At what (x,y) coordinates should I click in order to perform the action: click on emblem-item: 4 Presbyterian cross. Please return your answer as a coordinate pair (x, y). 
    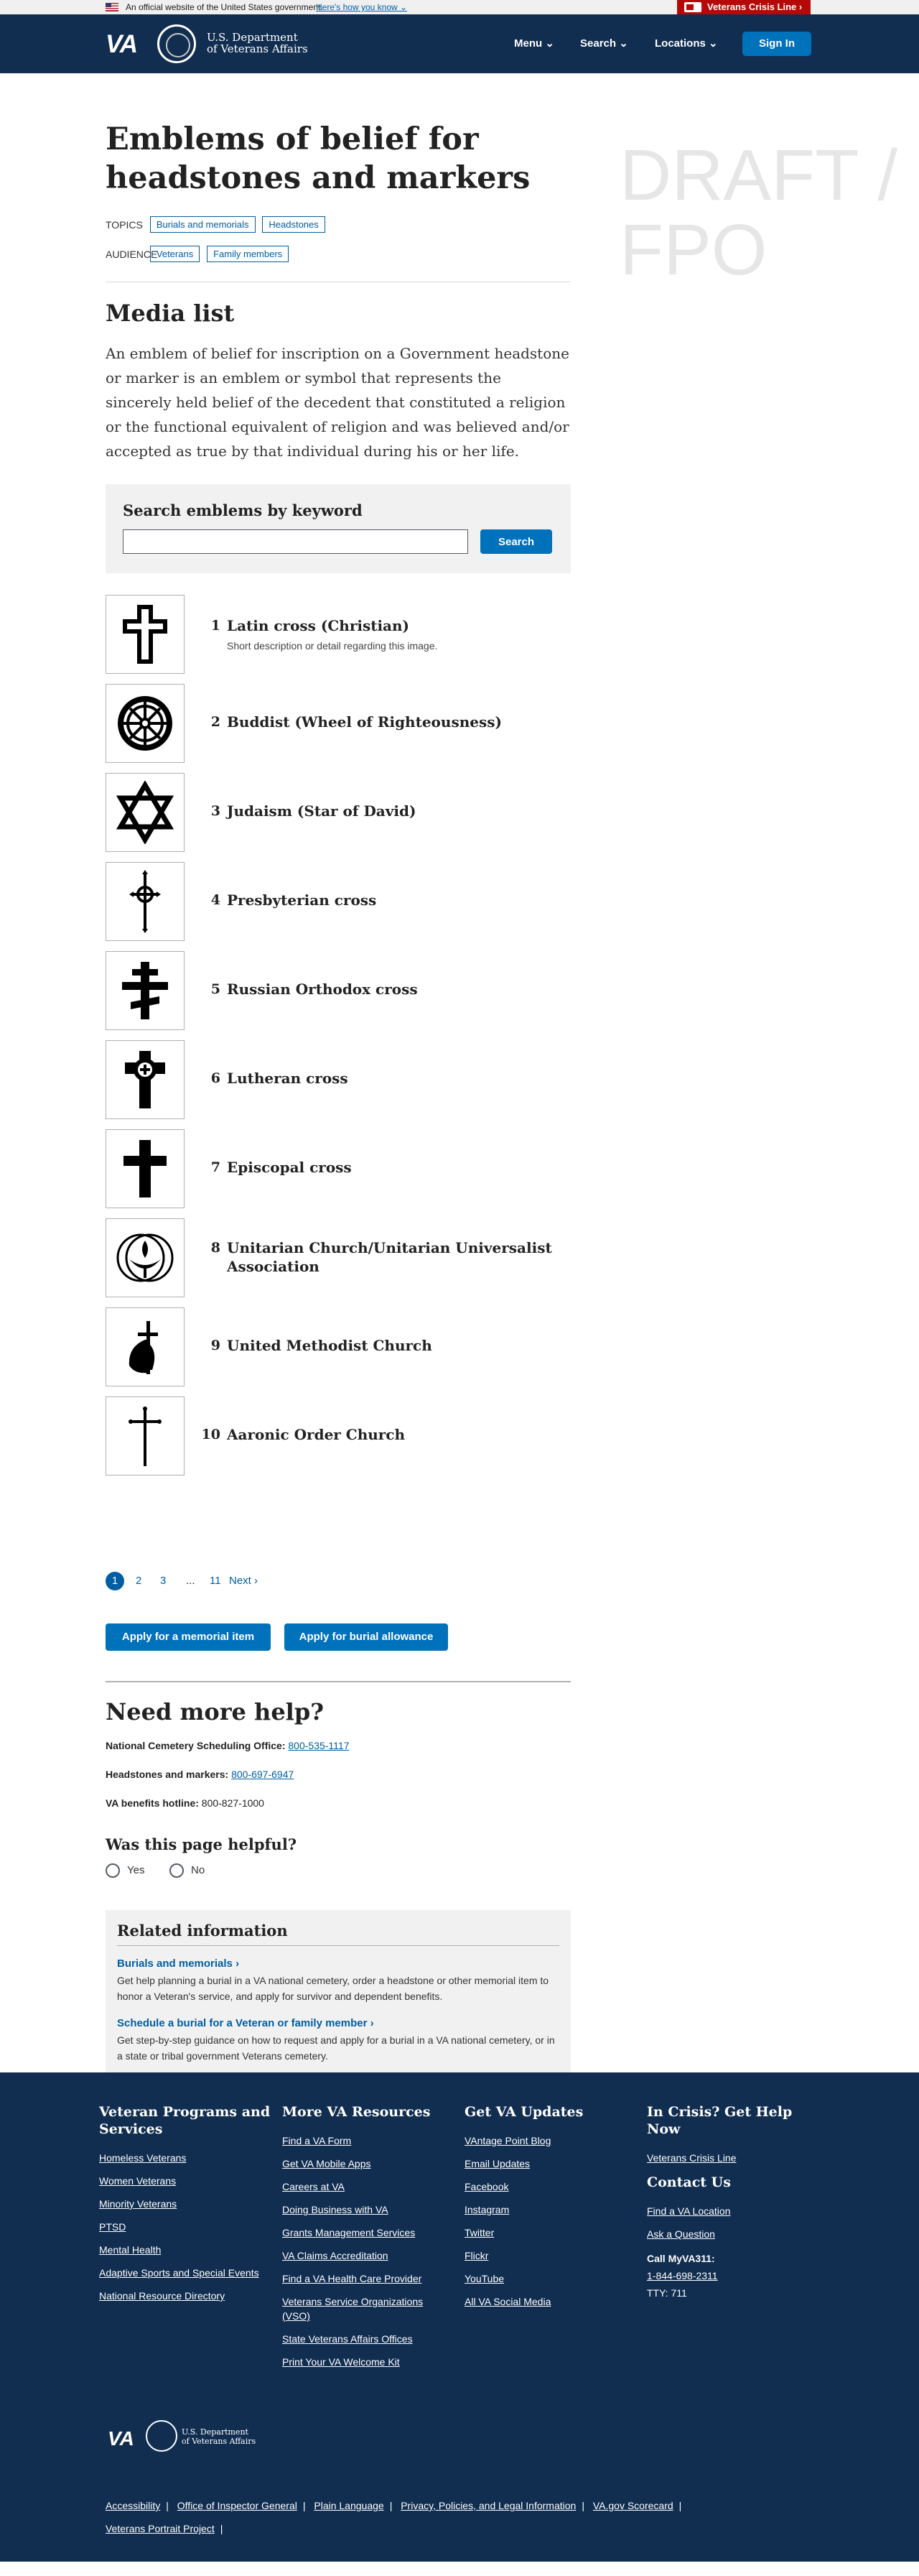
    Looking at the image, I should click on (339, 901).